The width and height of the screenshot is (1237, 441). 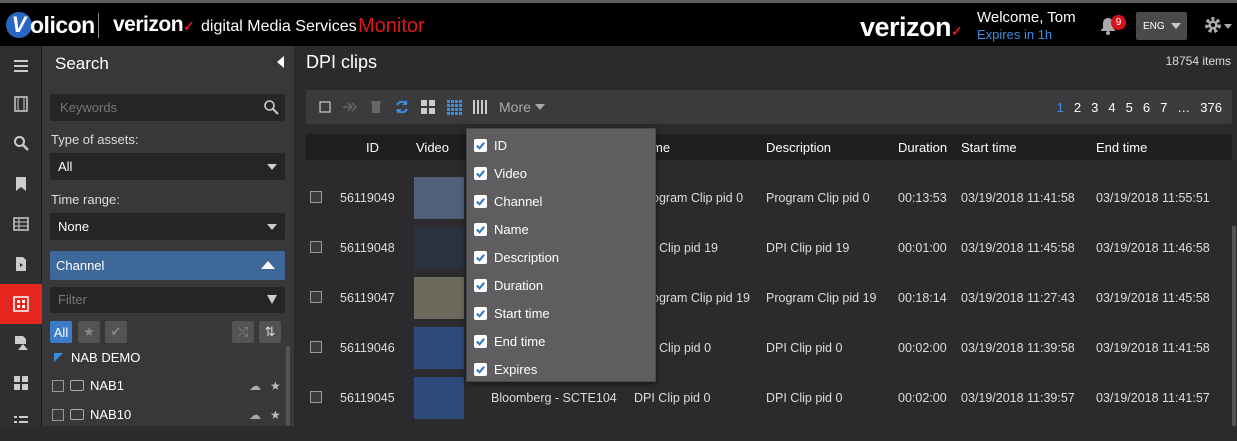 What do you see at coordinates (21, 304) in the screenshot?
I see `grid-icon` at bounding box center [21, 304].